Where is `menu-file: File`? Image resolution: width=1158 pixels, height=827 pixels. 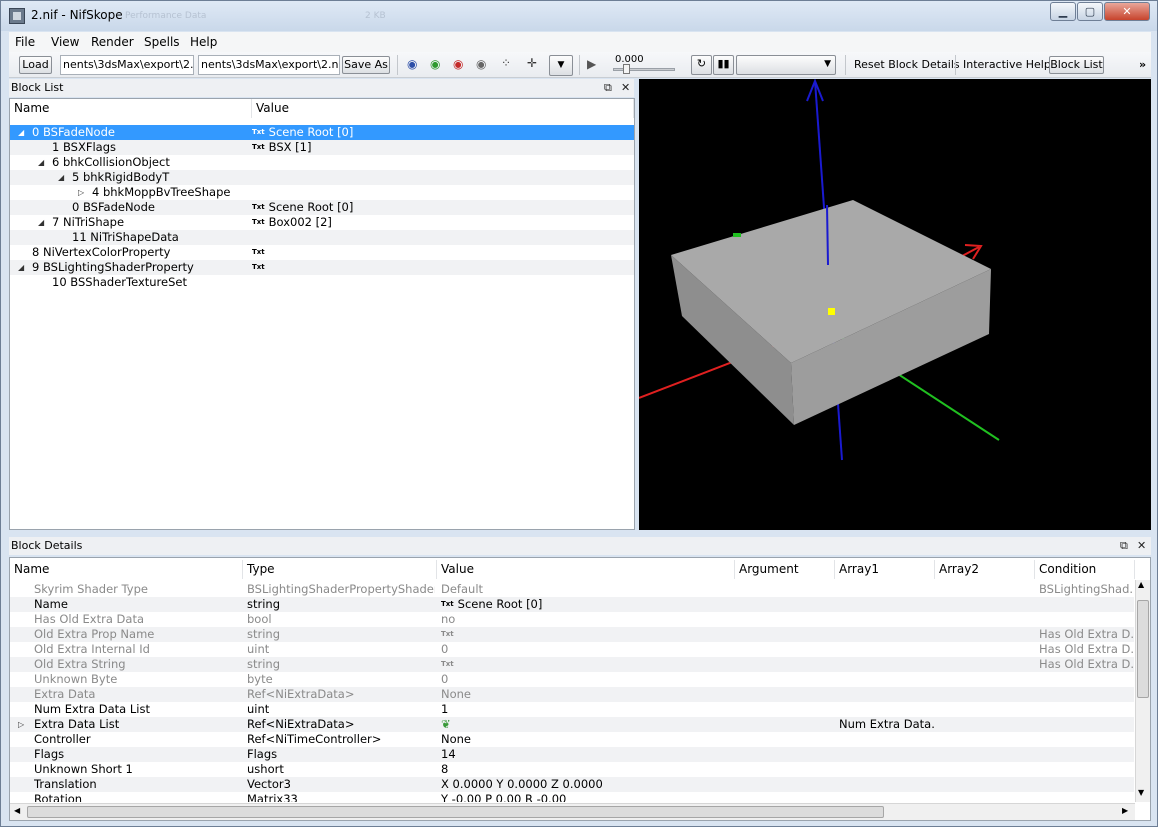 menu-file: File is located at coordinates (25, 42).